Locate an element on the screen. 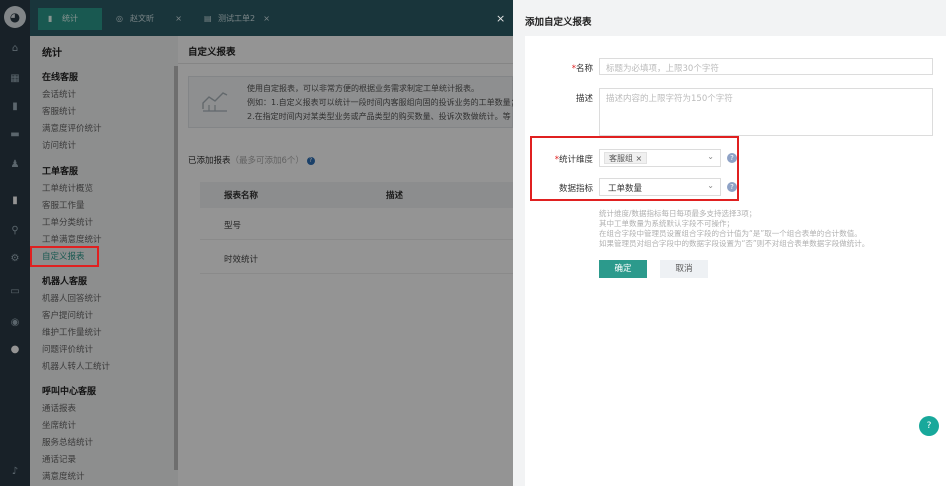  cancel-button: 取消 is located at coordinates (684, 269).